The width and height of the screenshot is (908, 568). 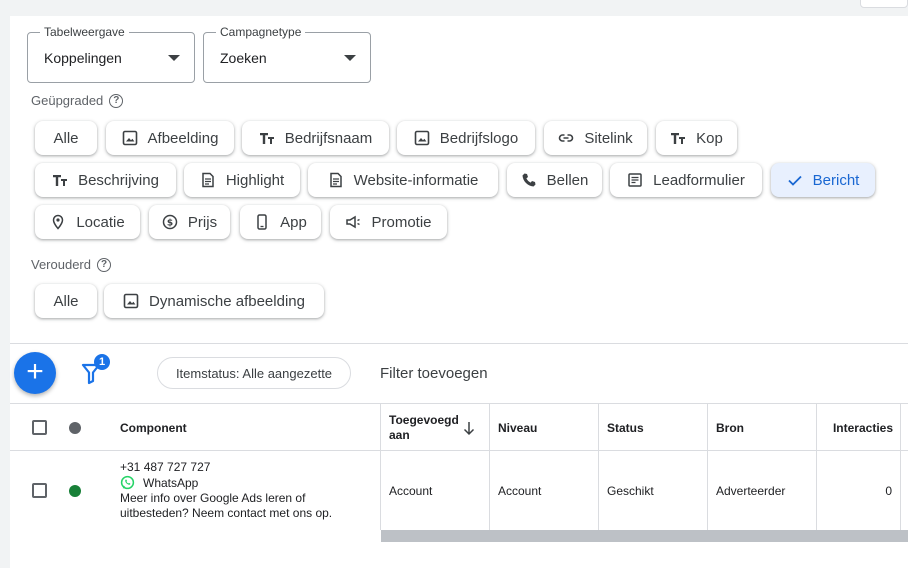 I want to click on chip-leadformulier: Leadformulier, so click(x=686, y=180).